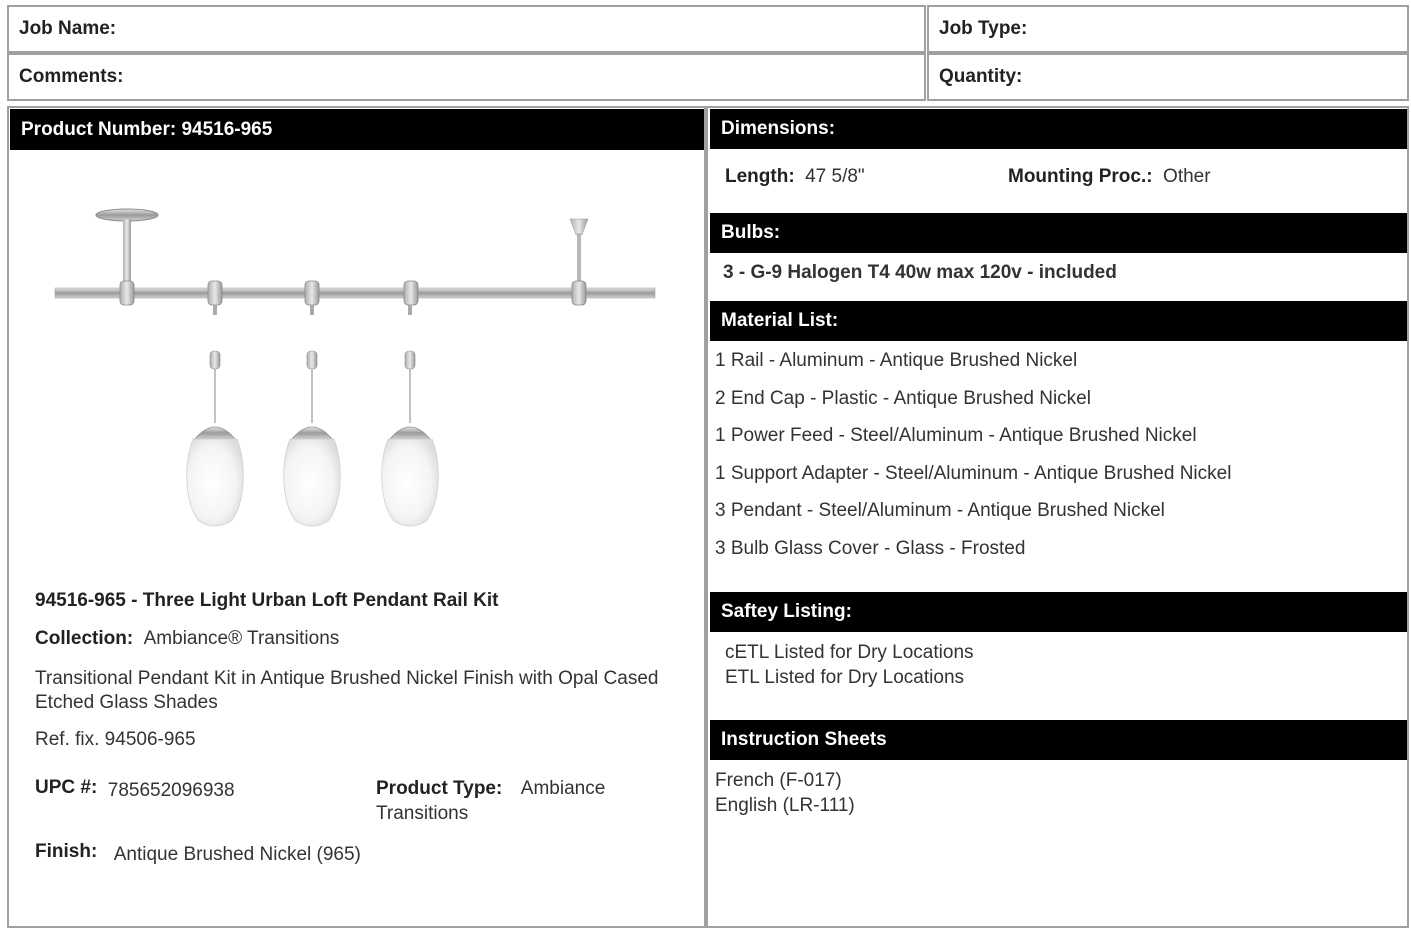 The image size is (1411, 928). What do you see at coordinates (357, 129) in the screenshot?
I see `product-number-header: Product Number: 94516-965` at bounding box center [357, 129].